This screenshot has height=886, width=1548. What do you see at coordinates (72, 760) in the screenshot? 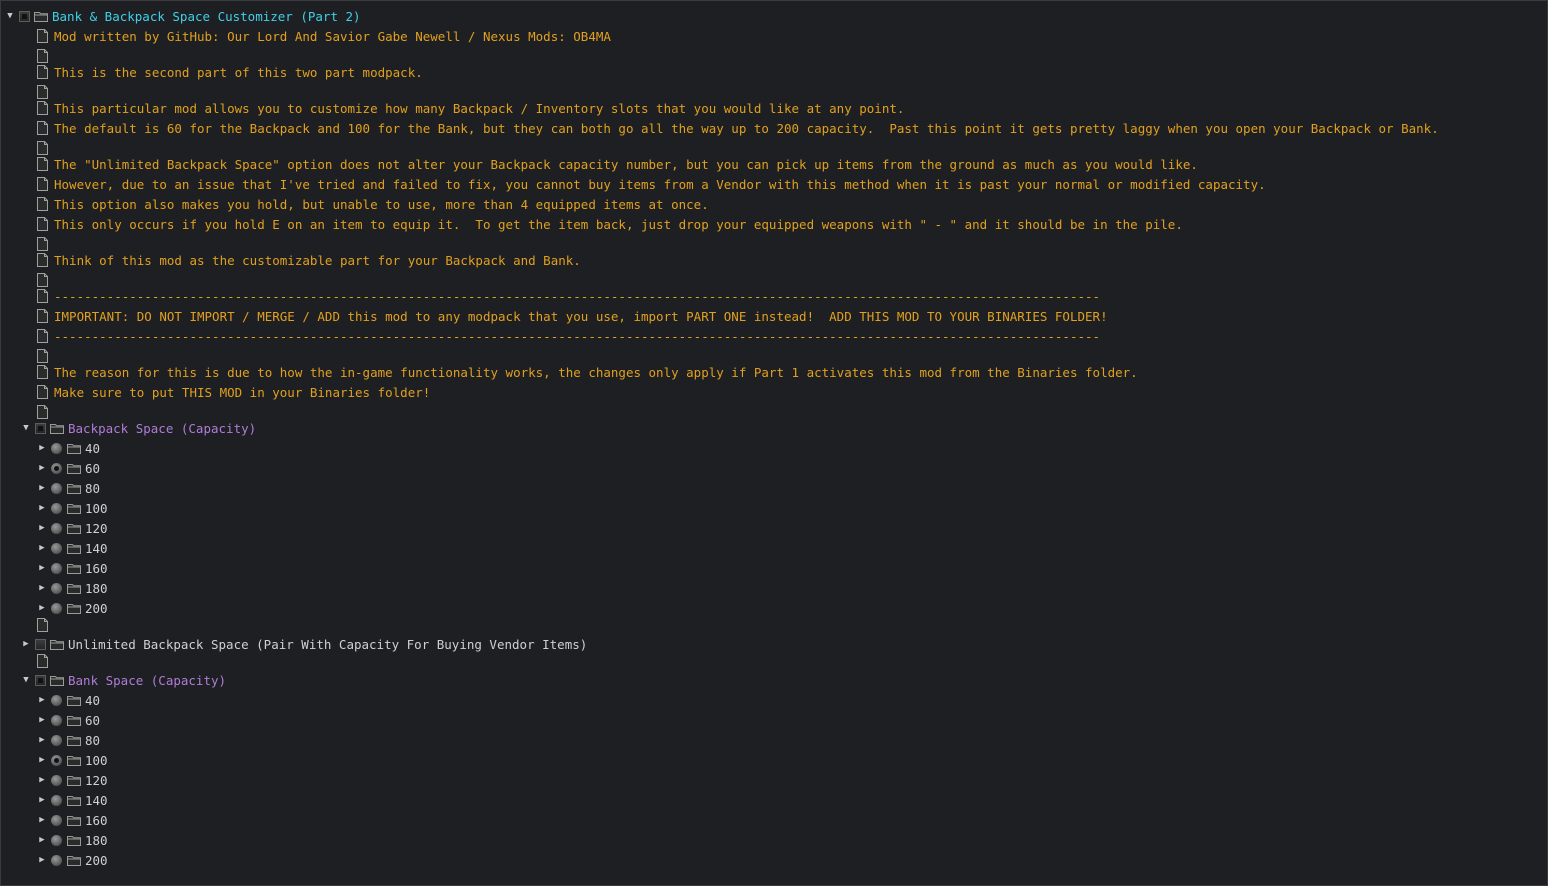
I see `bank-option-100: ▶ 100` at bounding box center [72, 760].